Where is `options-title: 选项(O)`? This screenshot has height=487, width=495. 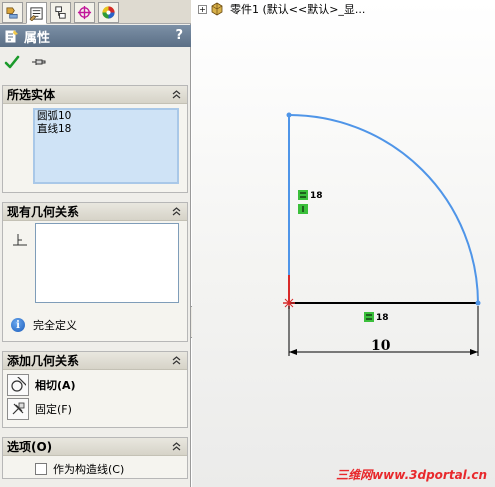
options-title: 选项(O) is located at coordinates (30, 447).